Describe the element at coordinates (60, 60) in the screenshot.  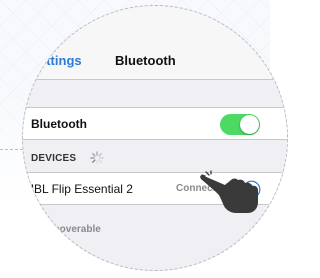
I see `back-button: ettings` at that location.